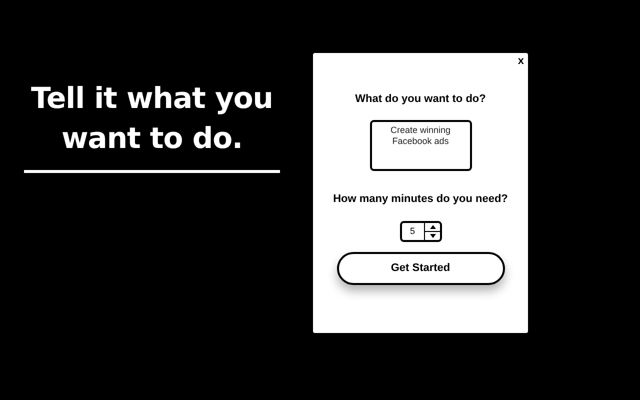 The height and width of the screenshot is (400, 640). Describe the element at coordinates (152, 118) in the screenshot. I see `headline: Tell it what you want to do.` at that location.